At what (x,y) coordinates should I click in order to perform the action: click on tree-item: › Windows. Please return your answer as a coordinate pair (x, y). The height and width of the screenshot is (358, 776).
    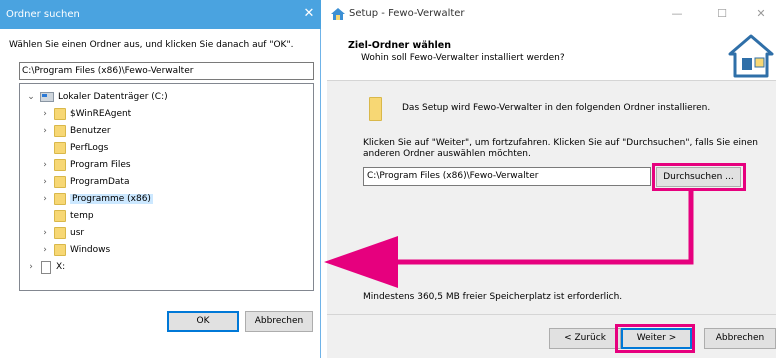
    Looking at the image, I should click on (75, 250).